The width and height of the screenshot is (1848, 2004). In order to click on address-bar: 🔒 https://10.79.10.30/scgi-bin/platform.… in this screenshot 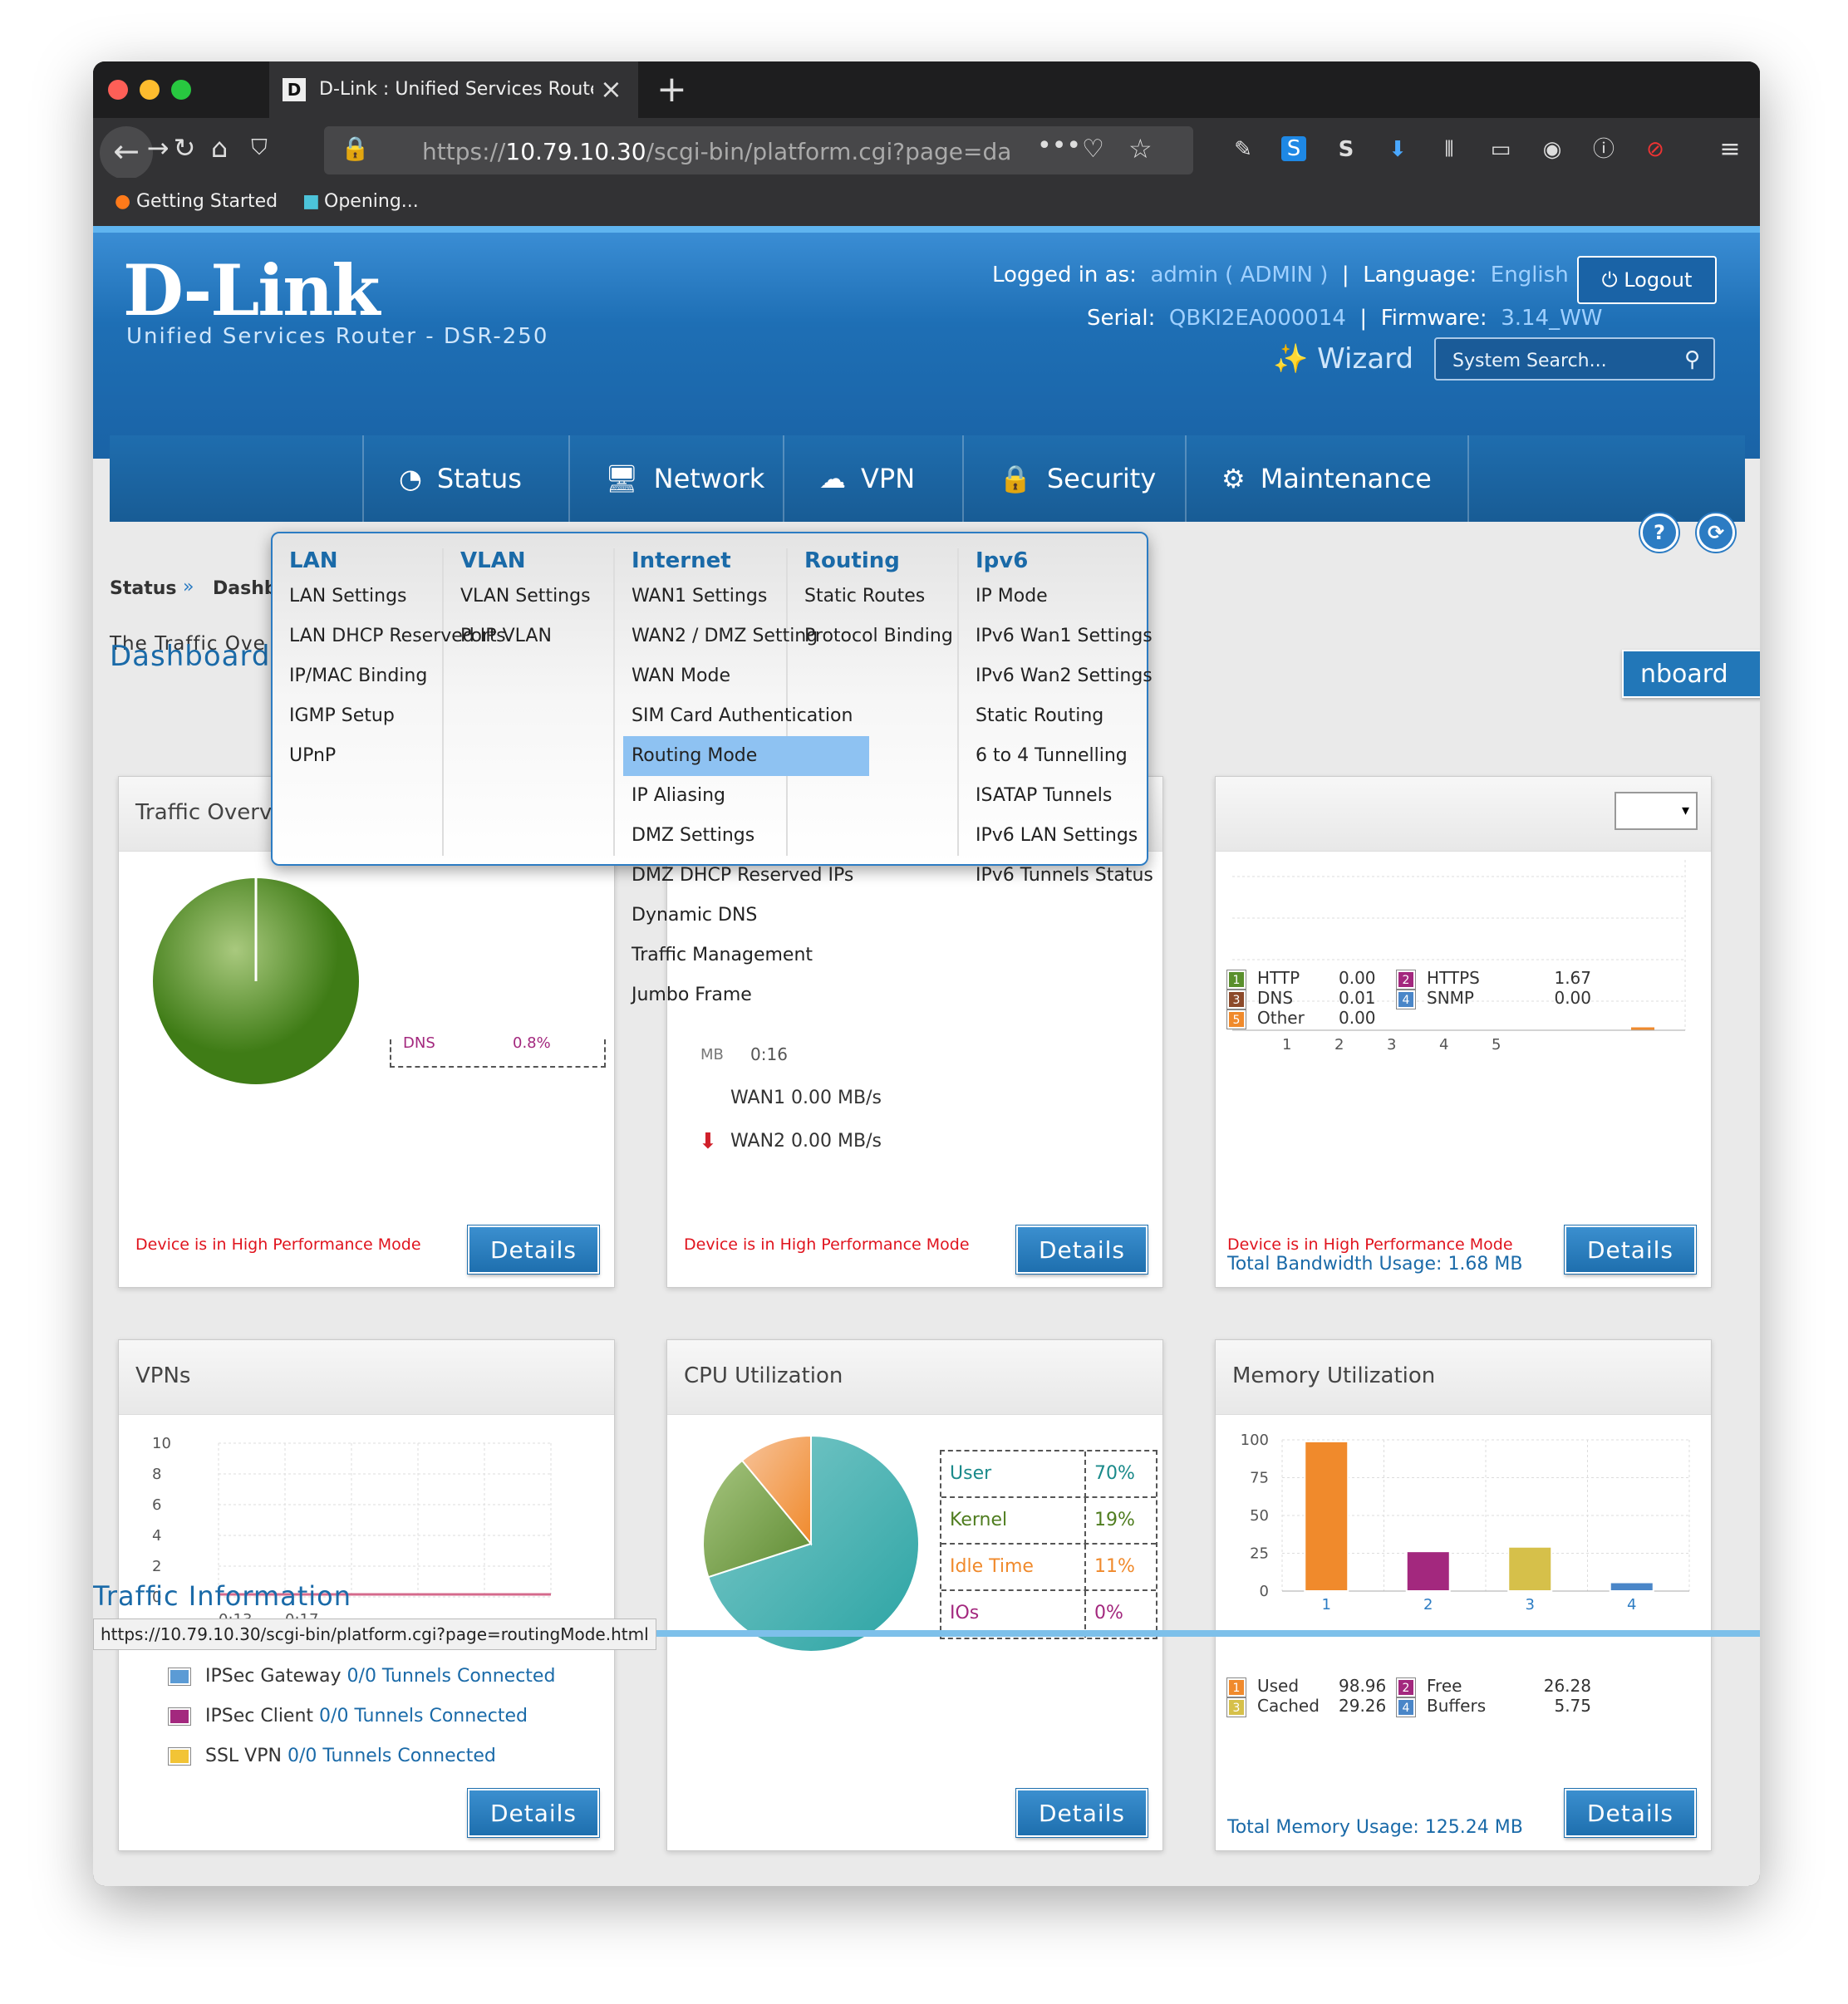, I will do `click(759, 150)`.